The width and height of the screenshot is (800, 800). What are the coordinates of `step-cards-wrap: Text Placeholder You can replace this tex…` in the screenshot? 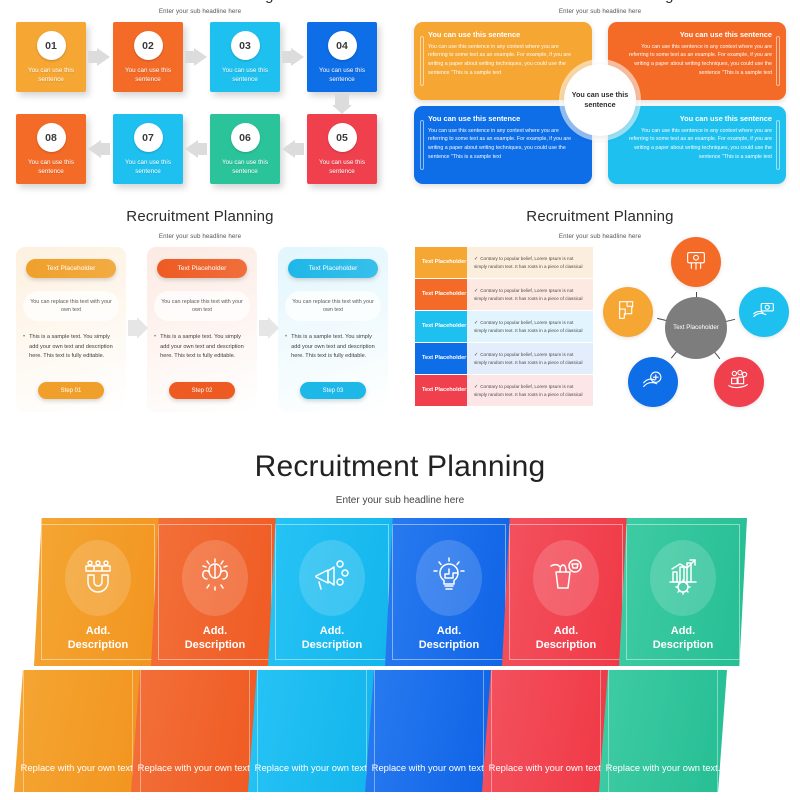 It's located at (202, 329).